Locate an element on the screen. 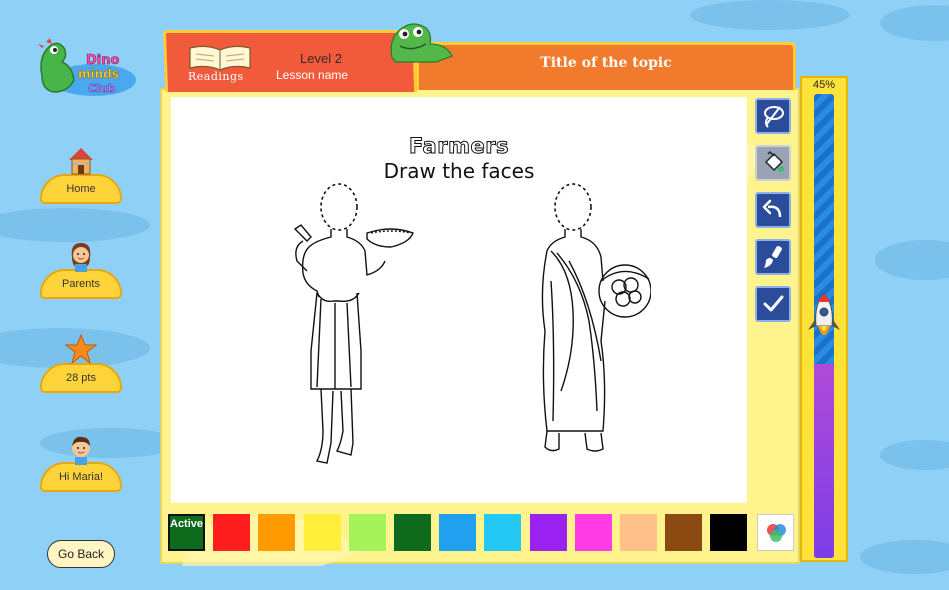 This screenshot has width=949, height=590. sidebar-item-label: Parents is located at coordinates (81, 284).